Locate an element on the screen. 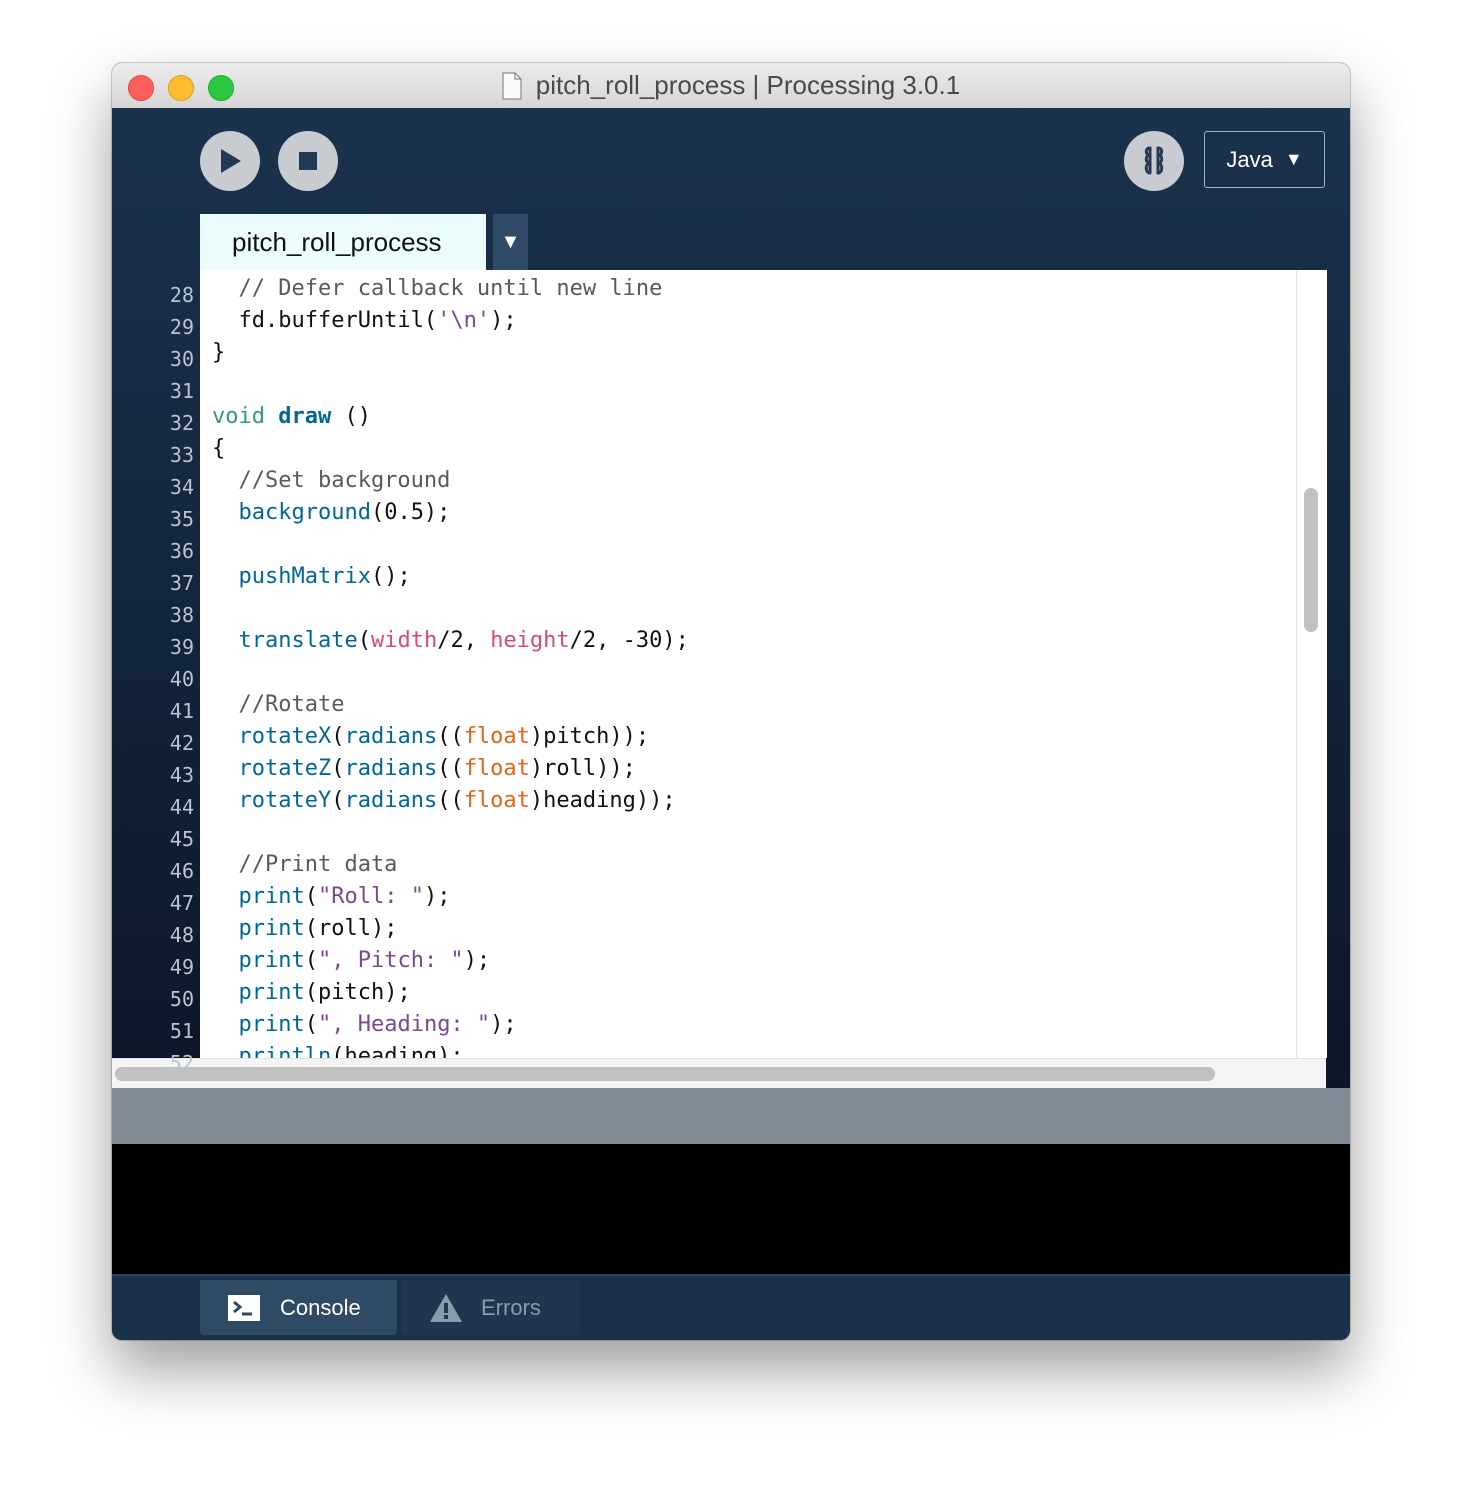  code-token: //Rotate is located at coordinates (278, 704).